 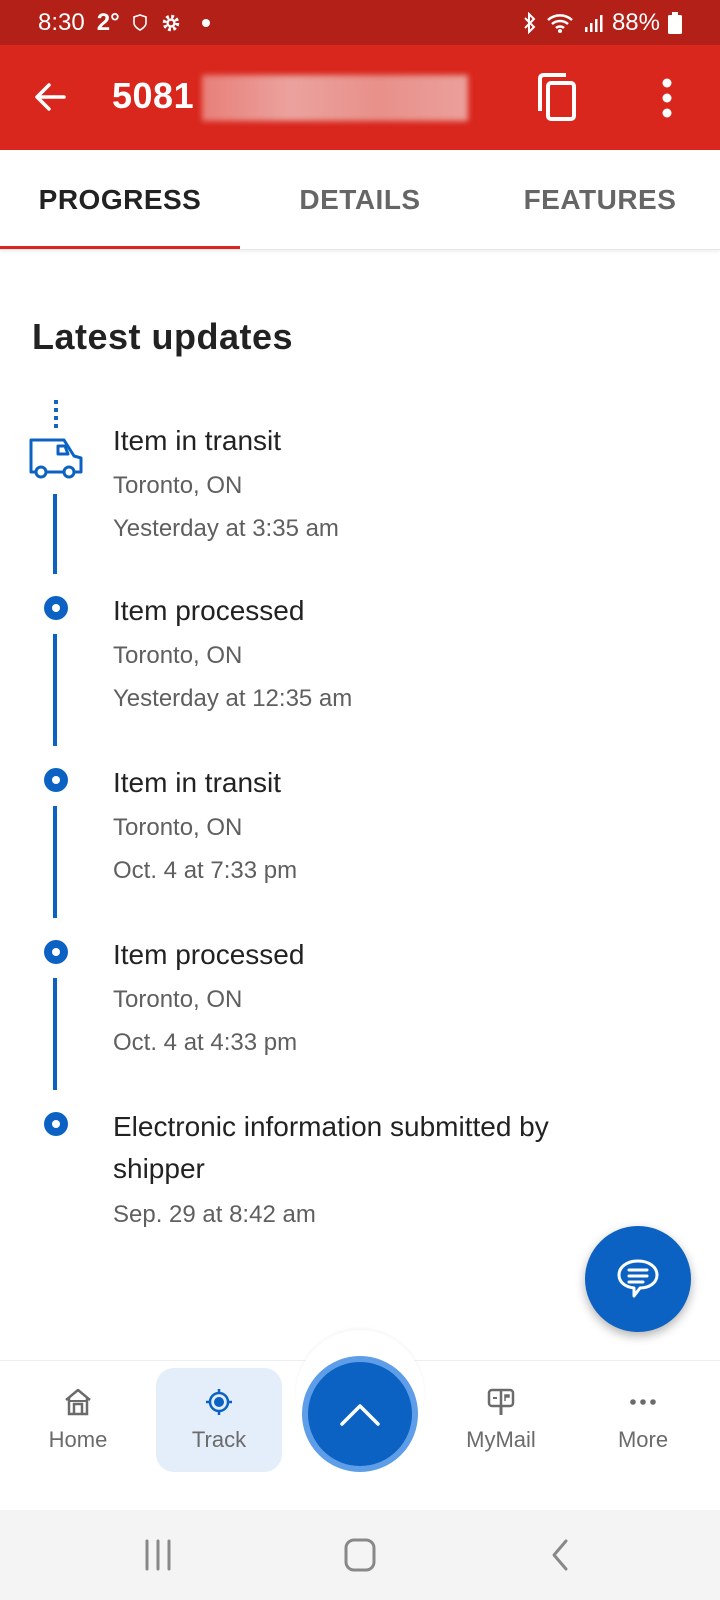 What do you see at coordinates (226, 528) in the screenshot?
I see `event-time: Yesterday at 3:35 am` at bounding box center [226, 528].